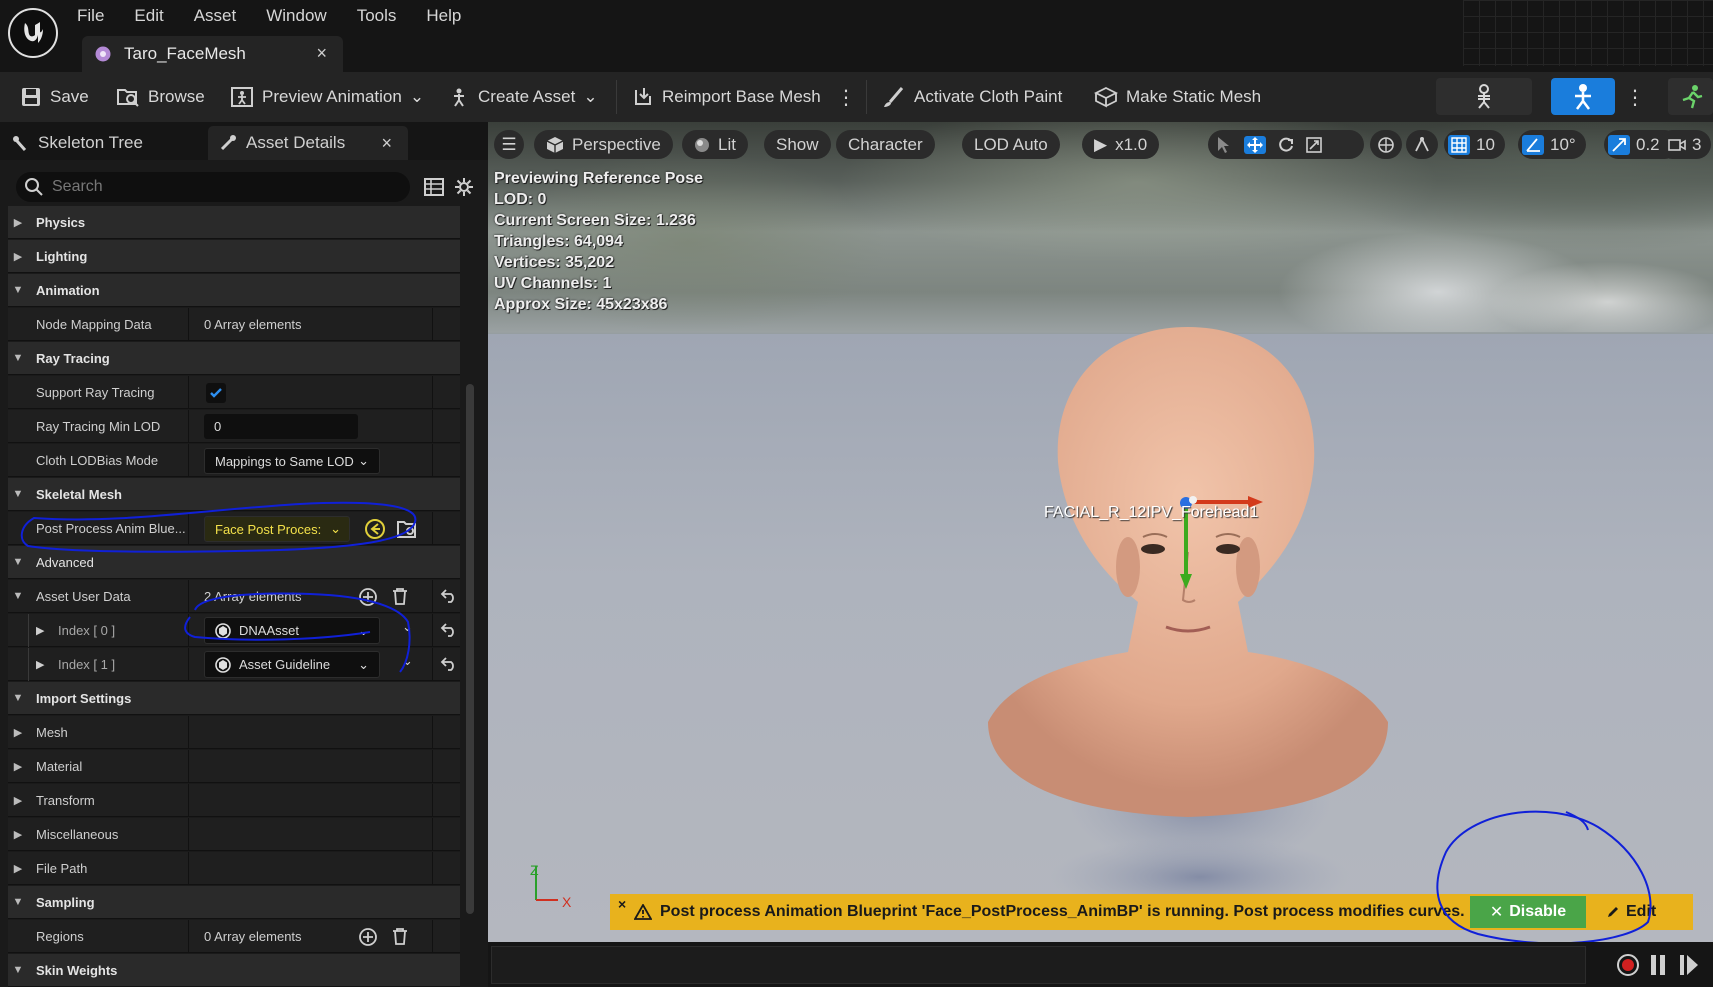 The height and width of the screenshot is (987, 1713). Describe the element at coordinates (741, 96) in the screenshot. I see `reimport-label: Reimport Base Mesh` at that location.